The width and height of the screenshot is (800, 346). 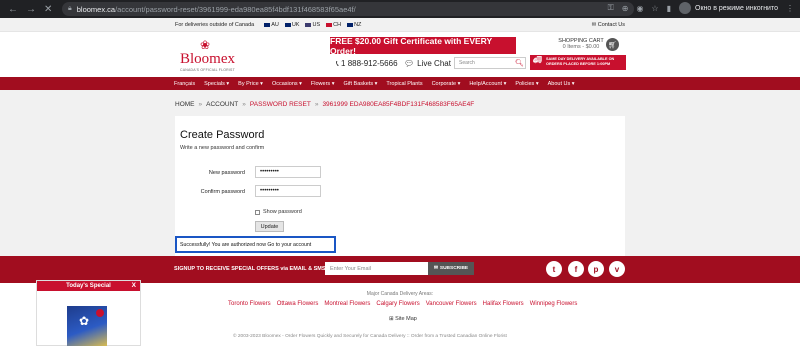 I want to click on nav-item-occasions: Occasions ▾, so click(x=287, y=84).